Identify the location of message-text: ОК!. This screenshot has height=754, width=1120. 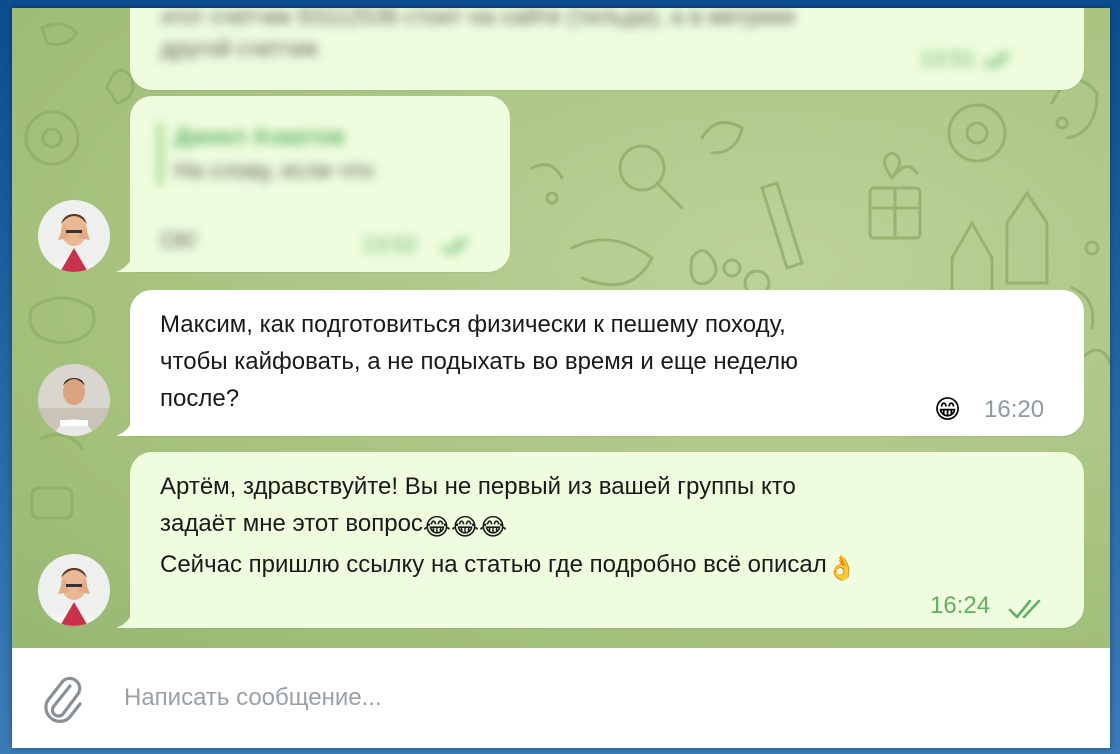
(179, 240).